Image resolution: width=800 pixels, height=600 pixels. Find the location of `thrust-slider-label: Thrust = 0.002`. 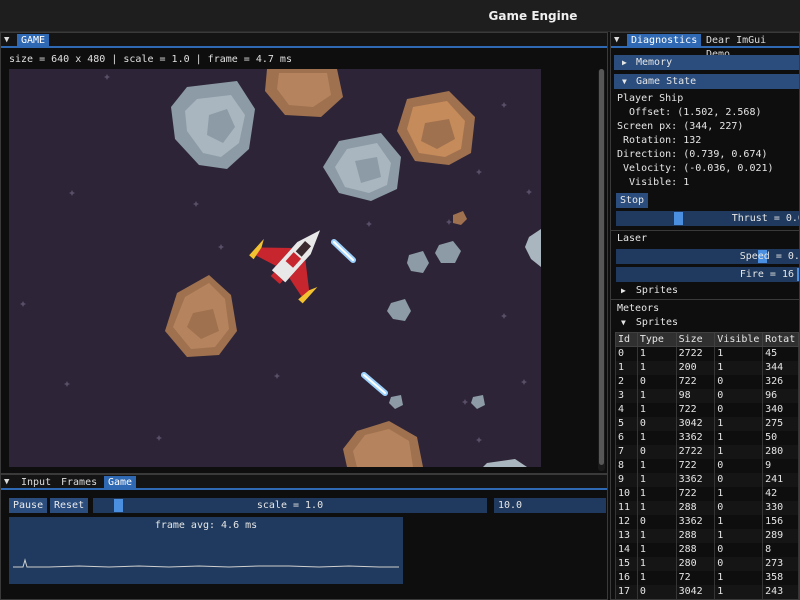

thrust-slider-label: Thrust = 0.002 is located at coordinates (765, 218).